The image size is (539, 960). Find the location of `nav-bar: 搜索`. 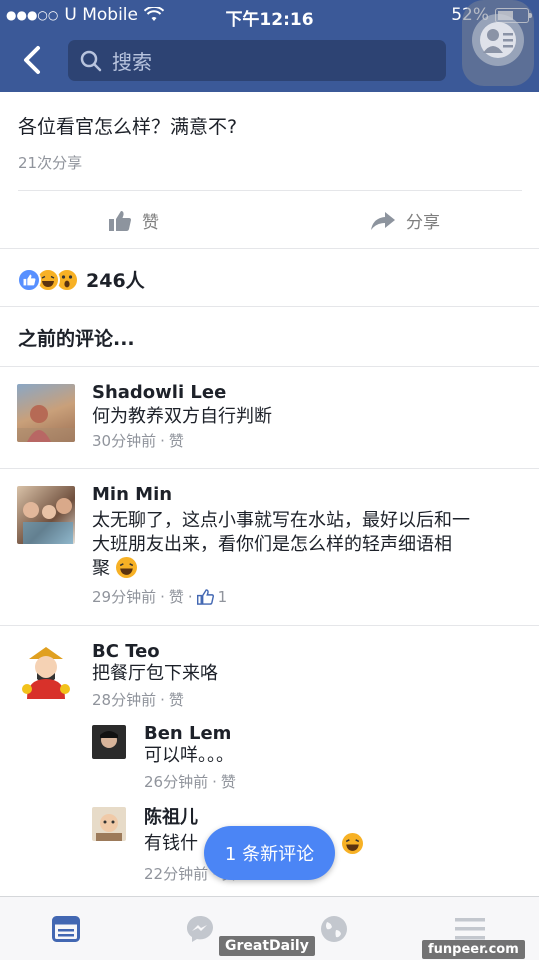

nav-bar: 搜索 is located at coordinates (269, 46).